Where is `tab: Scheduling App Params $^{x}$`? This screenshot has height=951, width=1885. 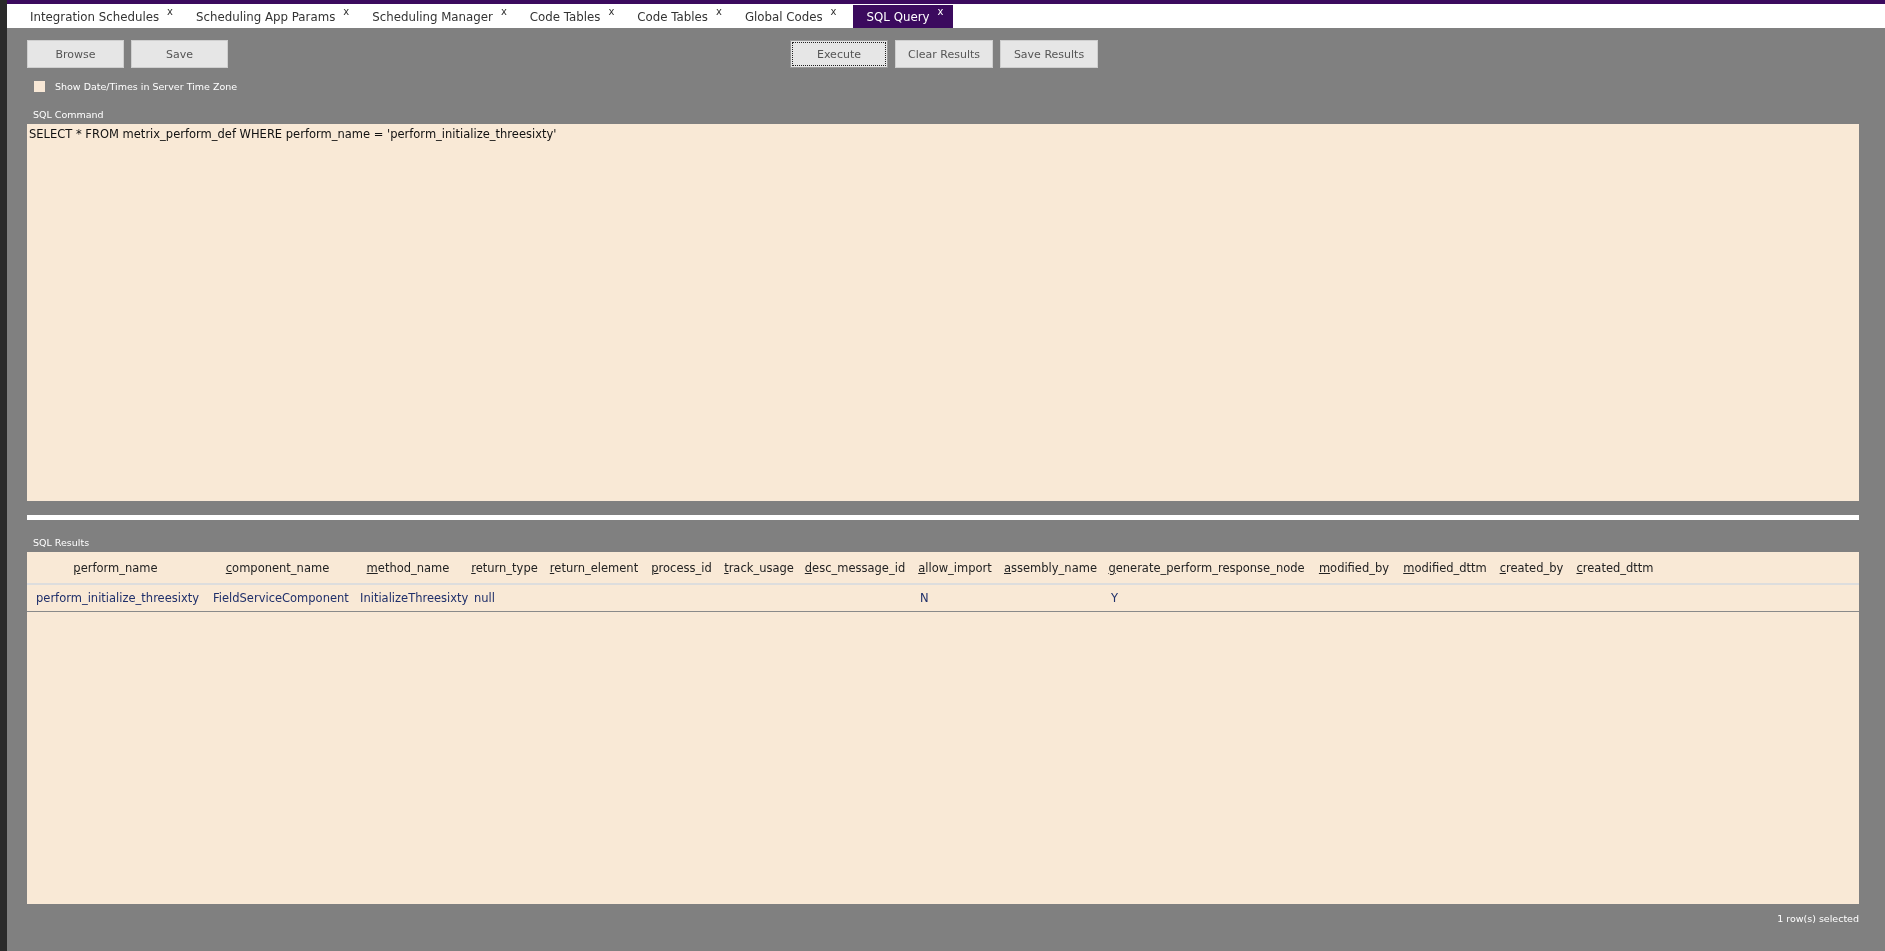
tab: Scheduling App Params $^{x}$ is located at coordinates (274, 16).